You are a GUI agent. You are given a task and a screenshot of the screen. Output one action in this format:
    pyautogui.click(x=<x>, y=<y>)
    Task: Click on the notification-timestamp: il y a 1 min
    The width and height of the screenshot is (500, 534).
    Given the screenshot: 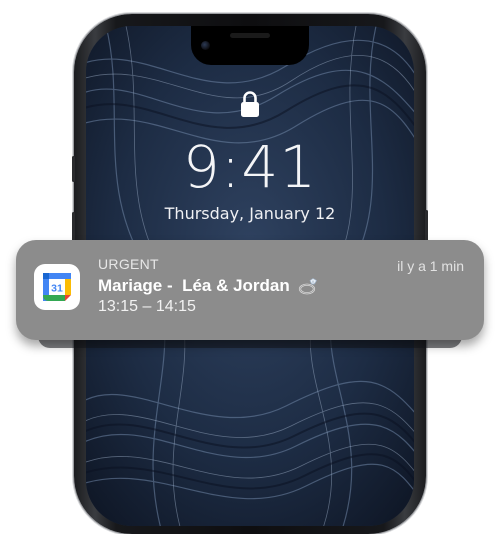 What is the action you would take?
    pyautogui.click(x=430, y=266)
    